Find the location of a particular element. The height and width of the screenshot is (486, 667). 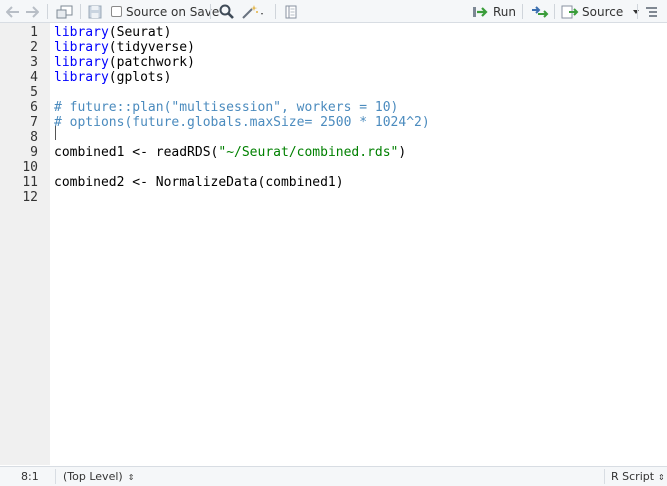

line-number: 8 is located at coordinates (34, 137).